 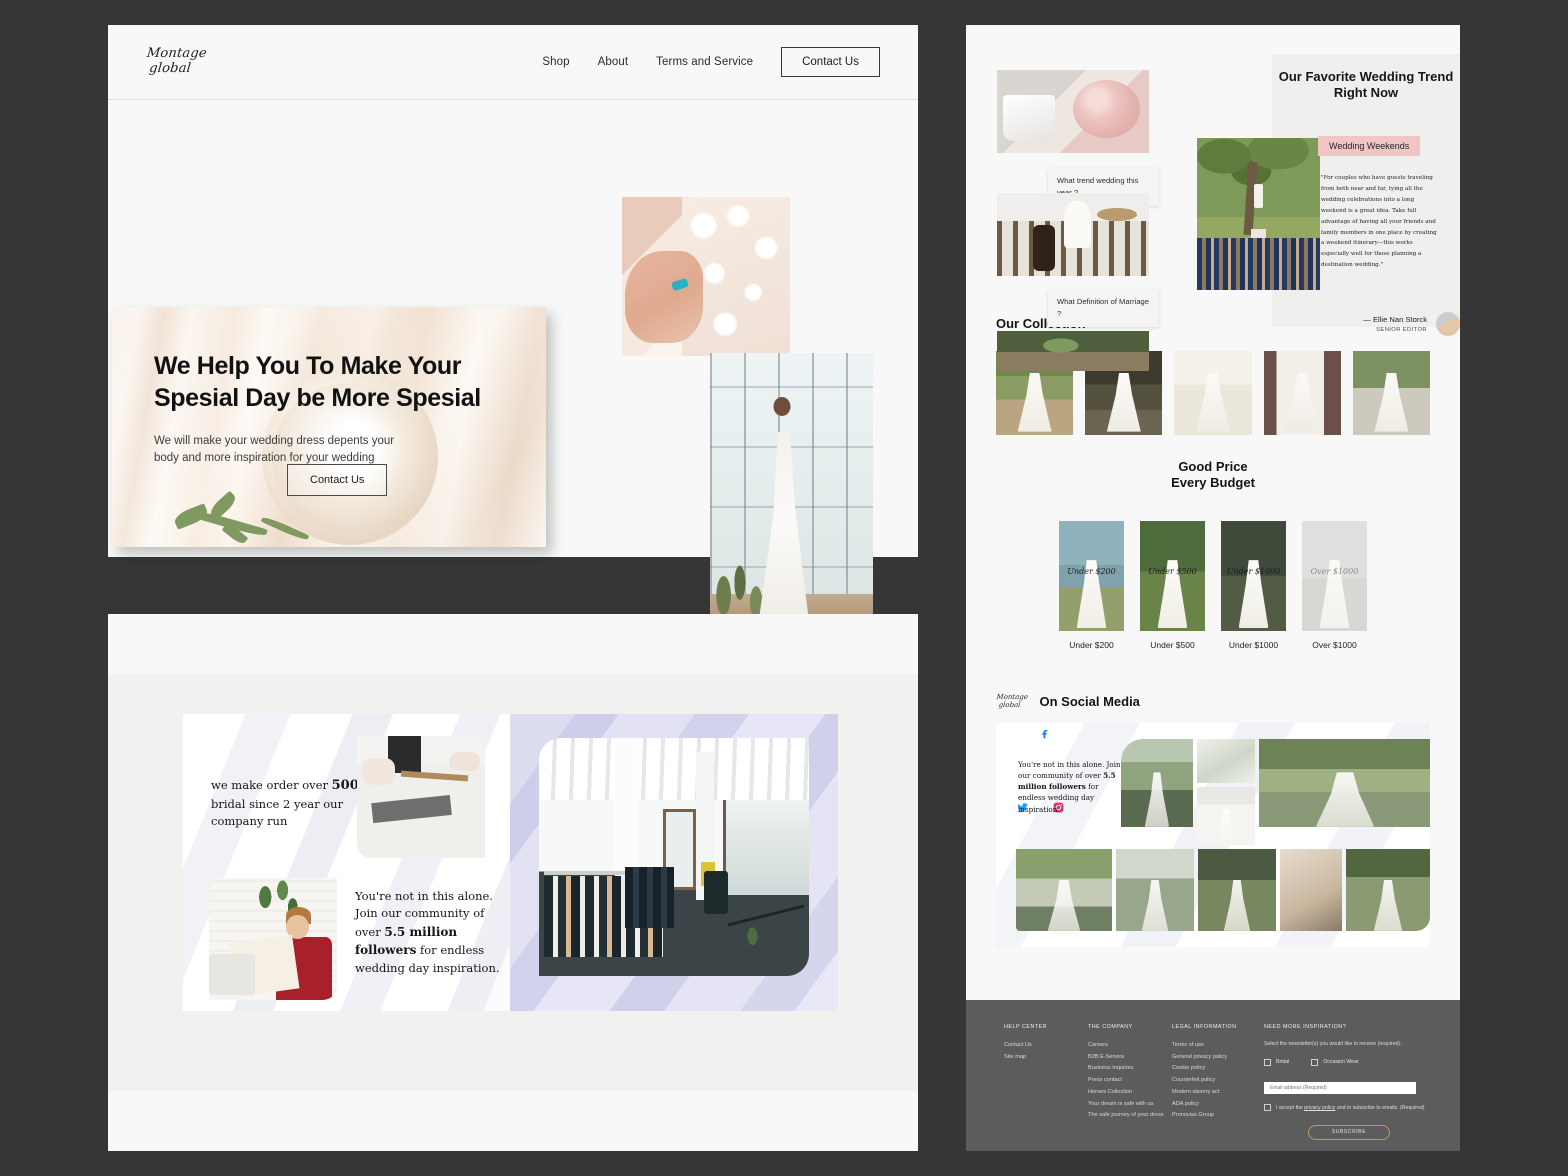 What do you see at coordinates (555, 62) in the screenshot?
I see `nav-item-shop: Shop` at bounding box center [555, 62].